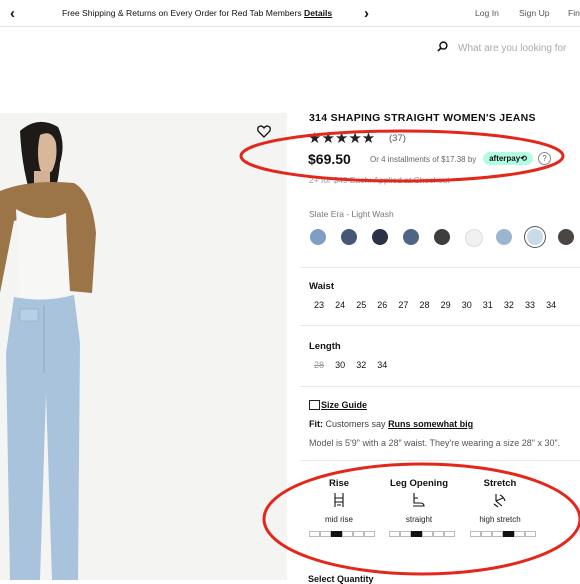 The height and width of the screenshot is (584, 580). I want to click on search-input, so click(519, 48).